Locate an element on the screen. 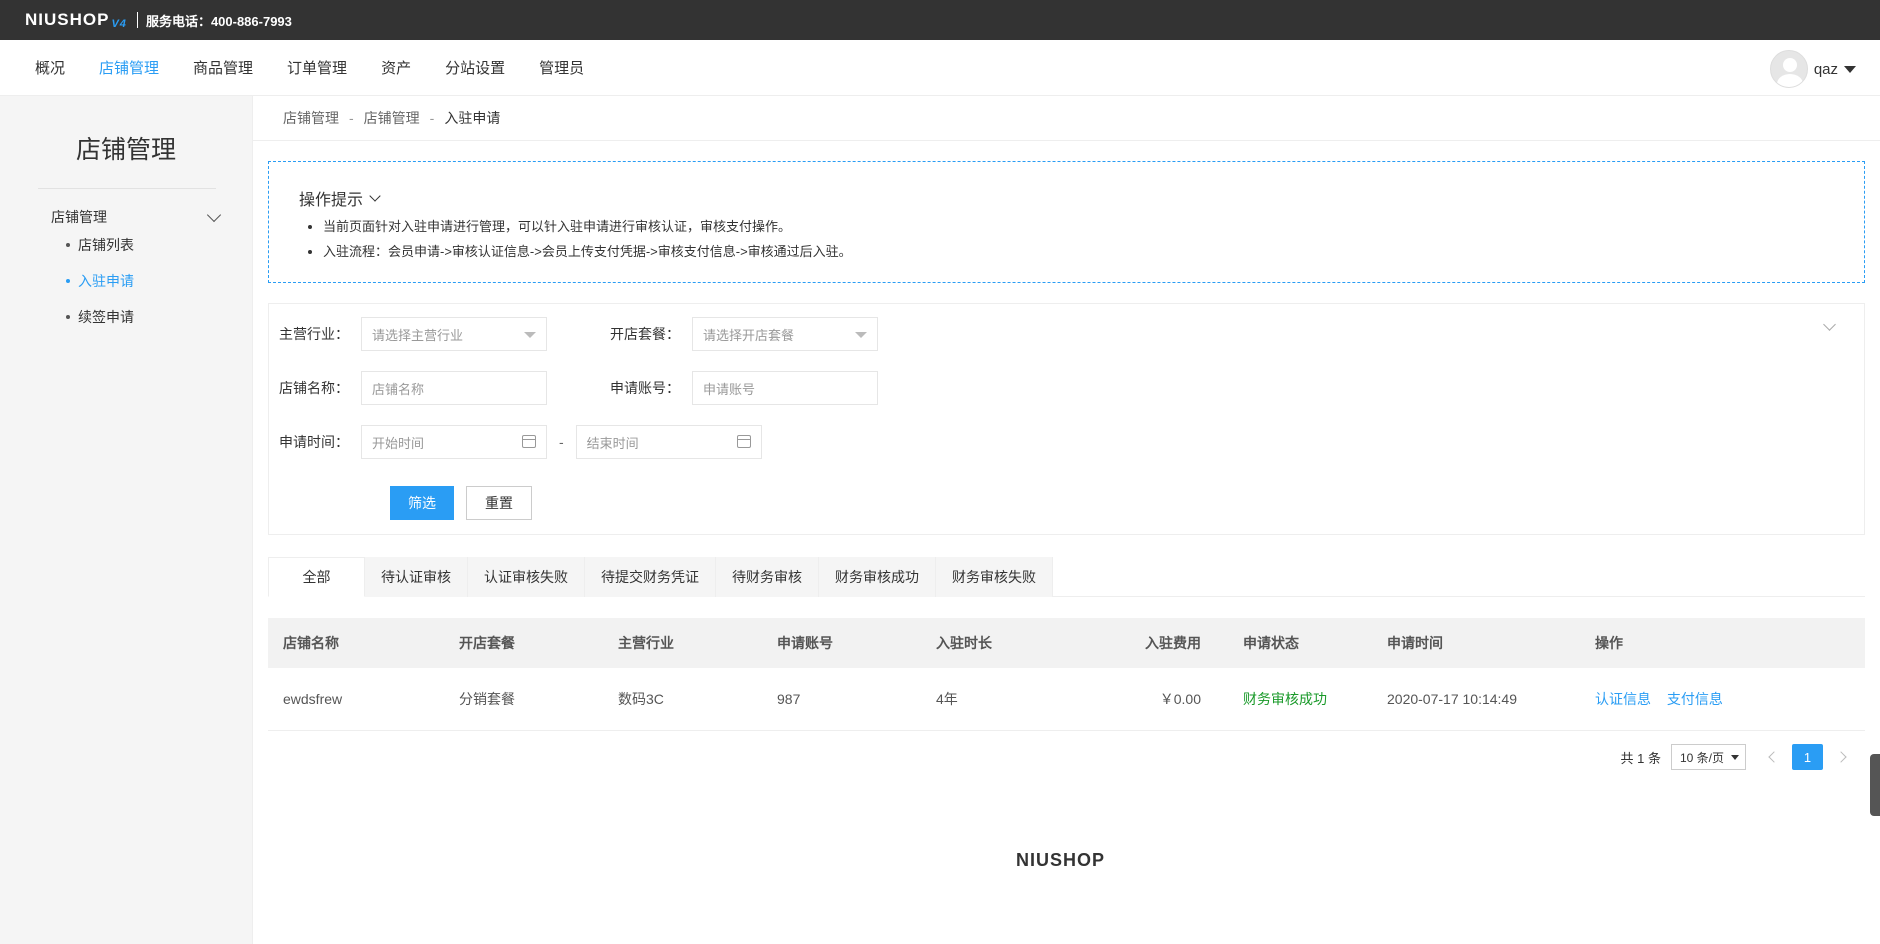 This screenshot has height=944, width=1880. account-input: 申请账号 is located at coordinates (785, 388).